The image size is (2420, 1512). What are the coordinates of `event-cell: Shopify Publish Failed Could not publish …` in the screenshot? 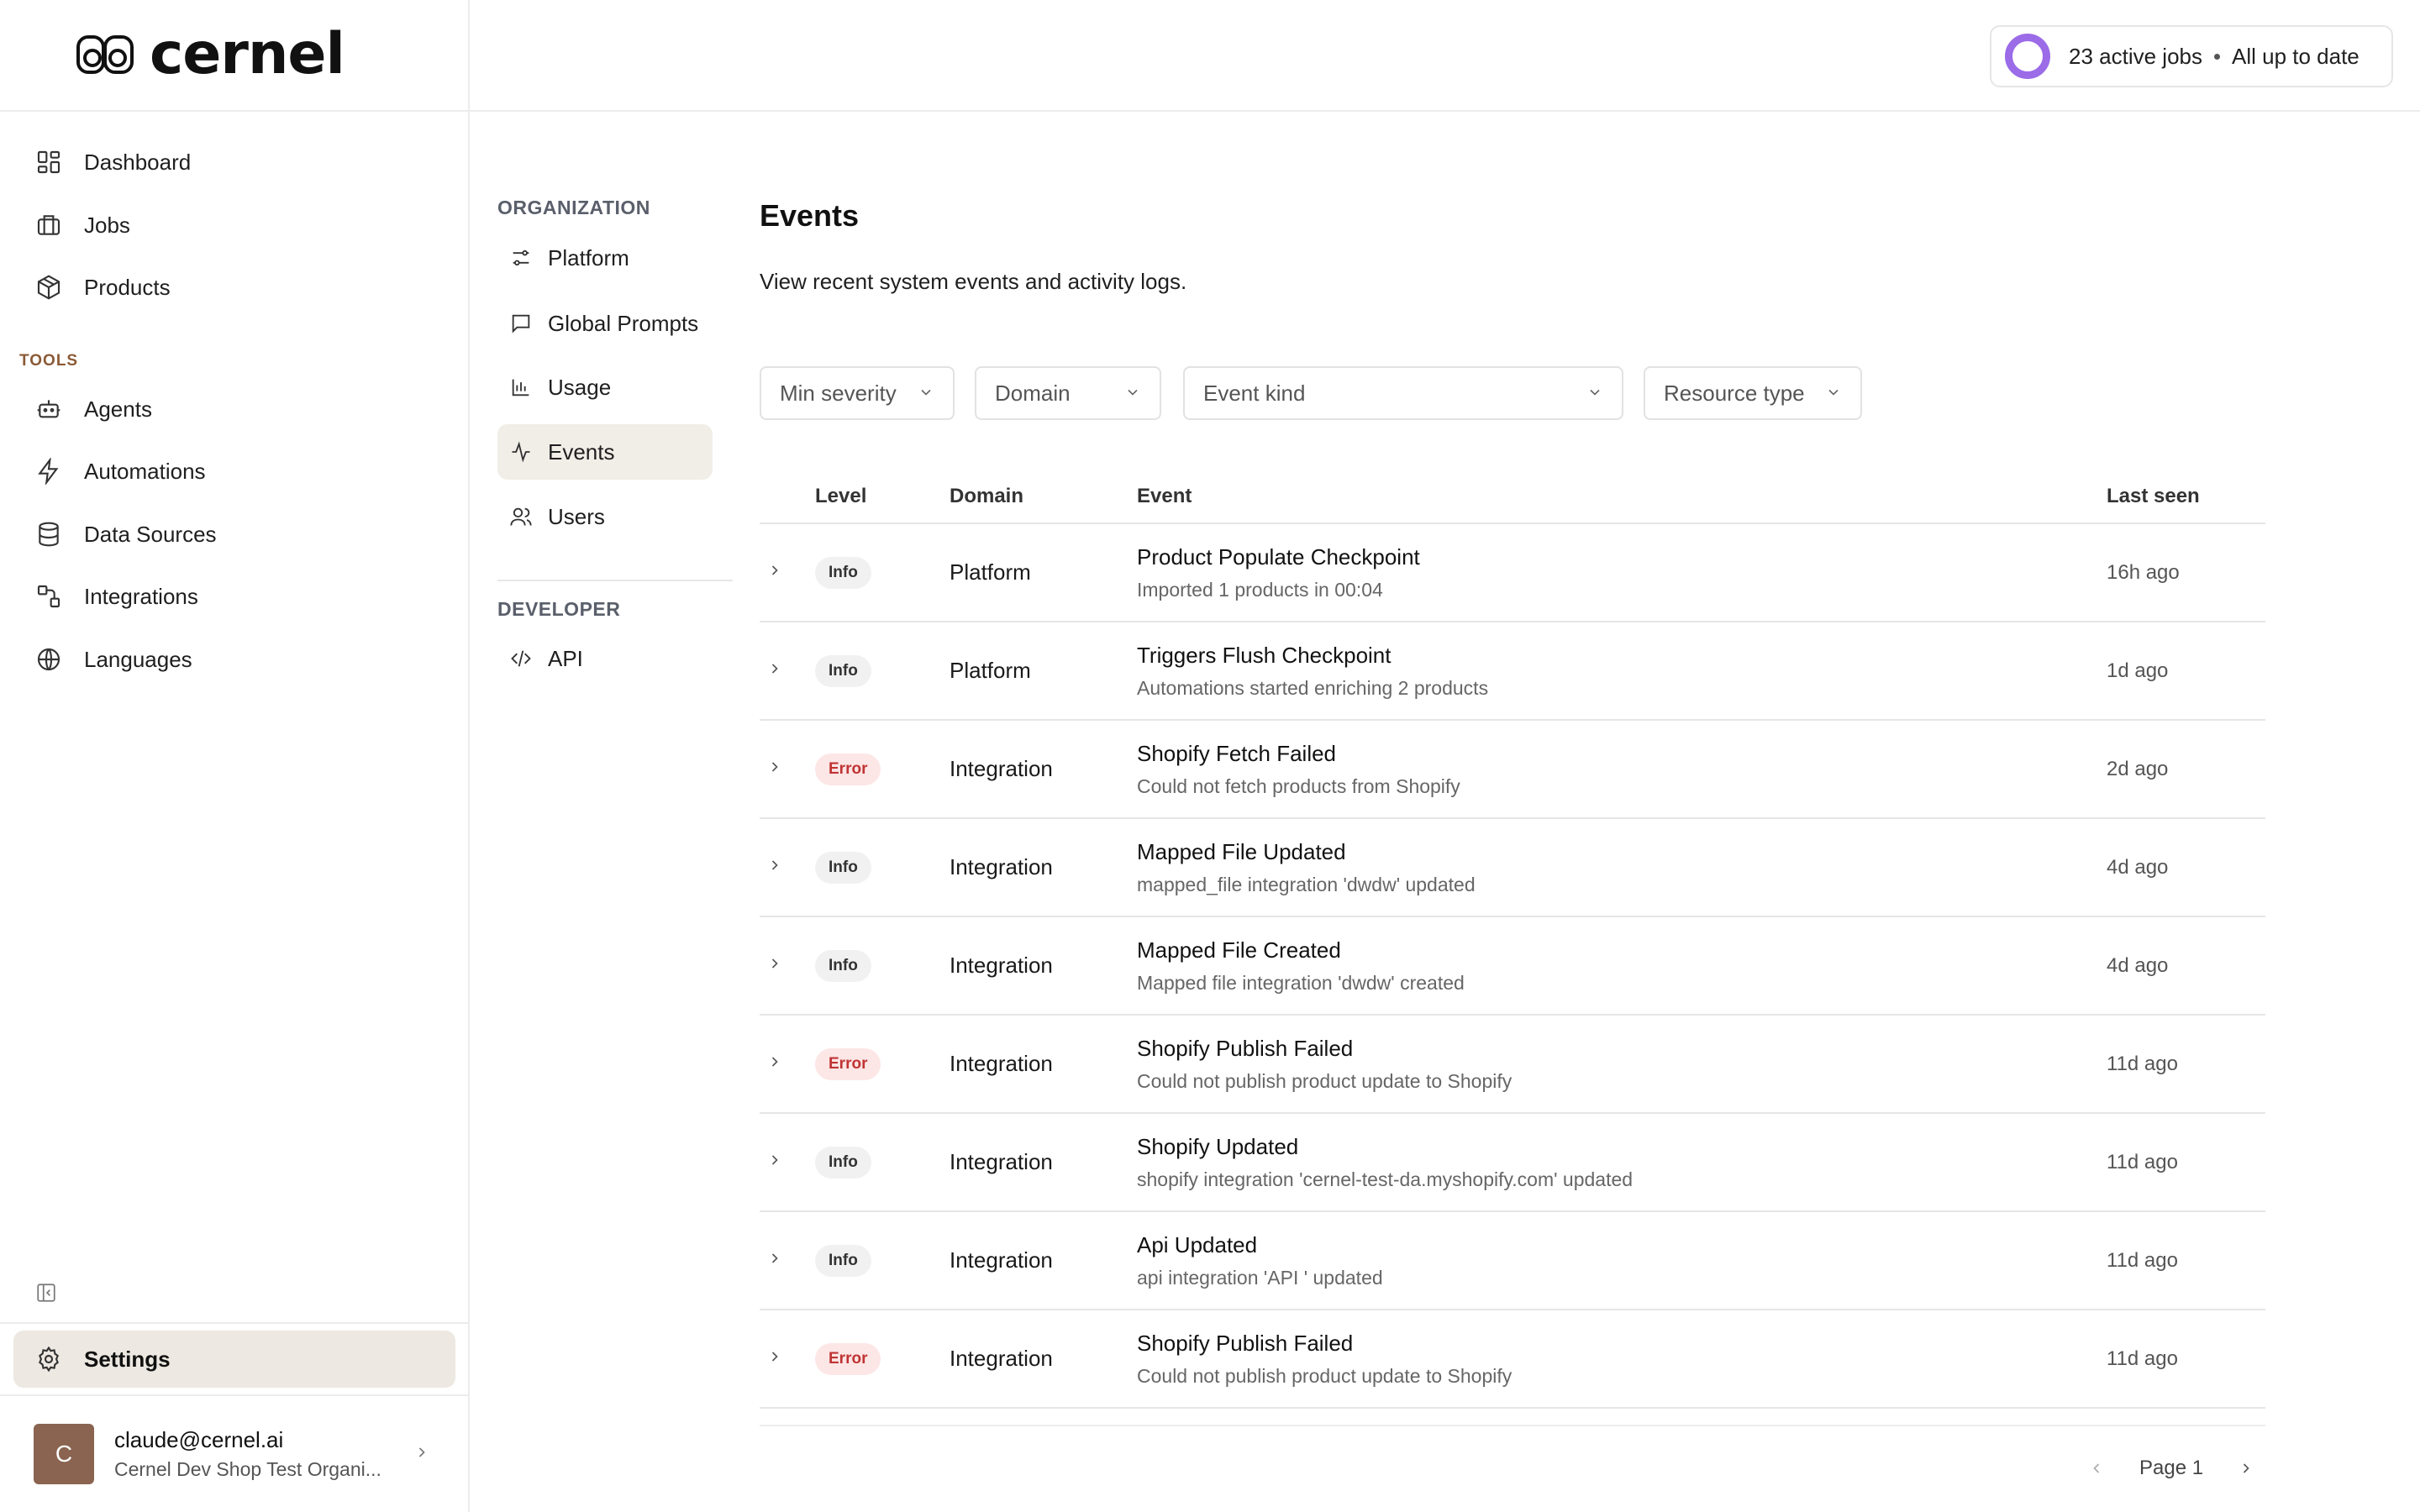 It's located at (1622, 1359).